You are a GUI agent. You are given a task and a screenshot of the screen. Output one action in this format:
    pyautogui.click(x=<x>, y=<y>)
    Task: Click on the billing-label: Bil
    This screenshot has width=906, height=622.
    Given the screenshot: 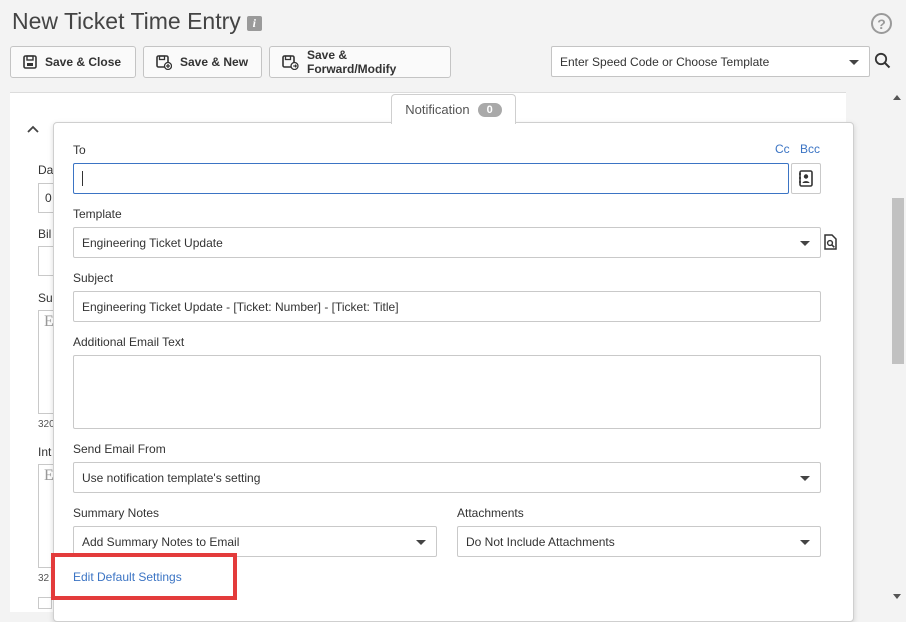 What is the action you would take?
    pyautogui.click(x=45, y=234)
    